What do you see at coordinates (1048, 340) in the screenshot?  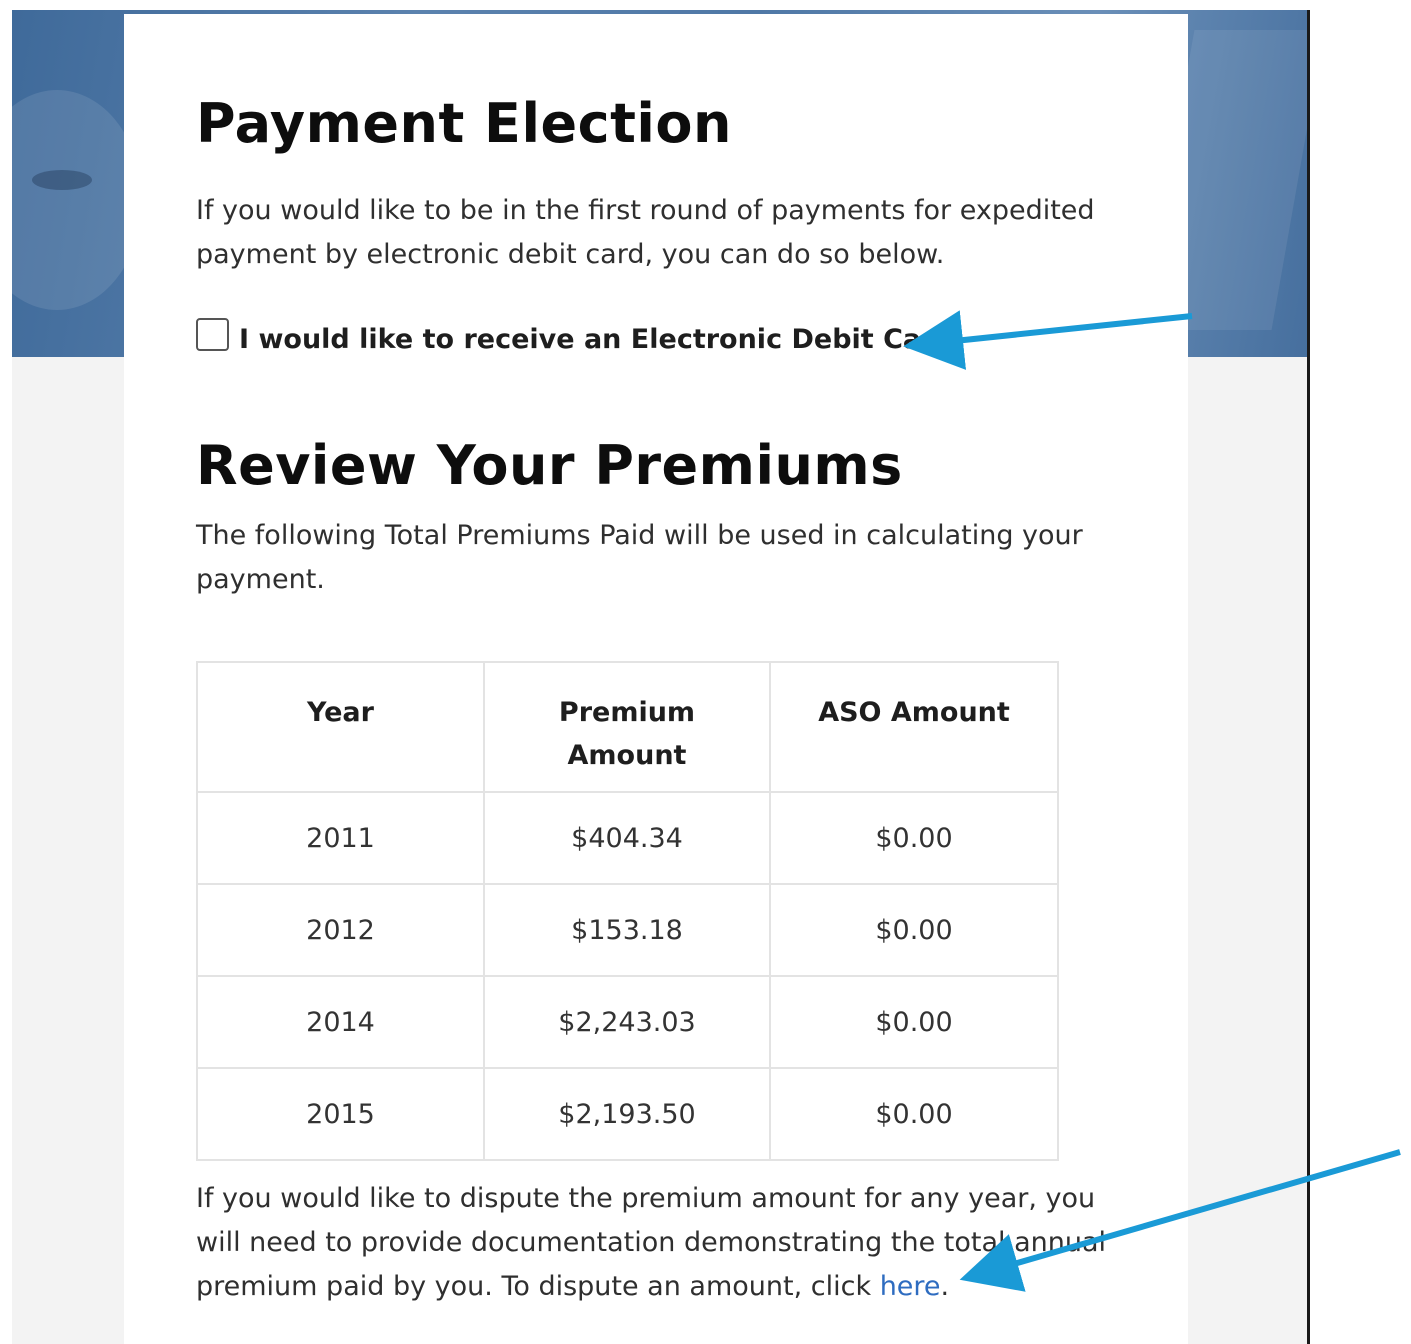 I see `annotation-arrow-checkbox` at bounding box center [1048, 340].